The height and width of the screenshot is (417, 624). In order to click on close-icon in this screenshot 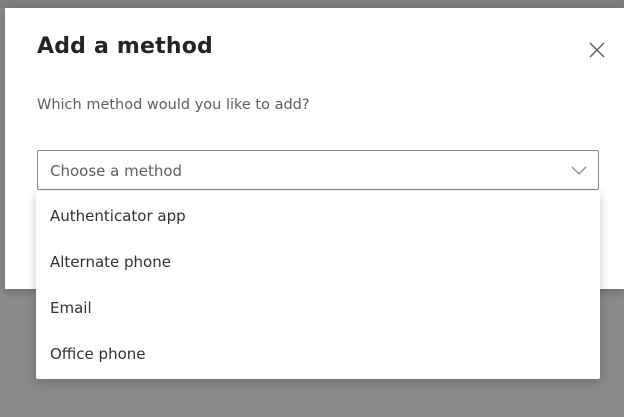, I will do `click(597, 50)`.